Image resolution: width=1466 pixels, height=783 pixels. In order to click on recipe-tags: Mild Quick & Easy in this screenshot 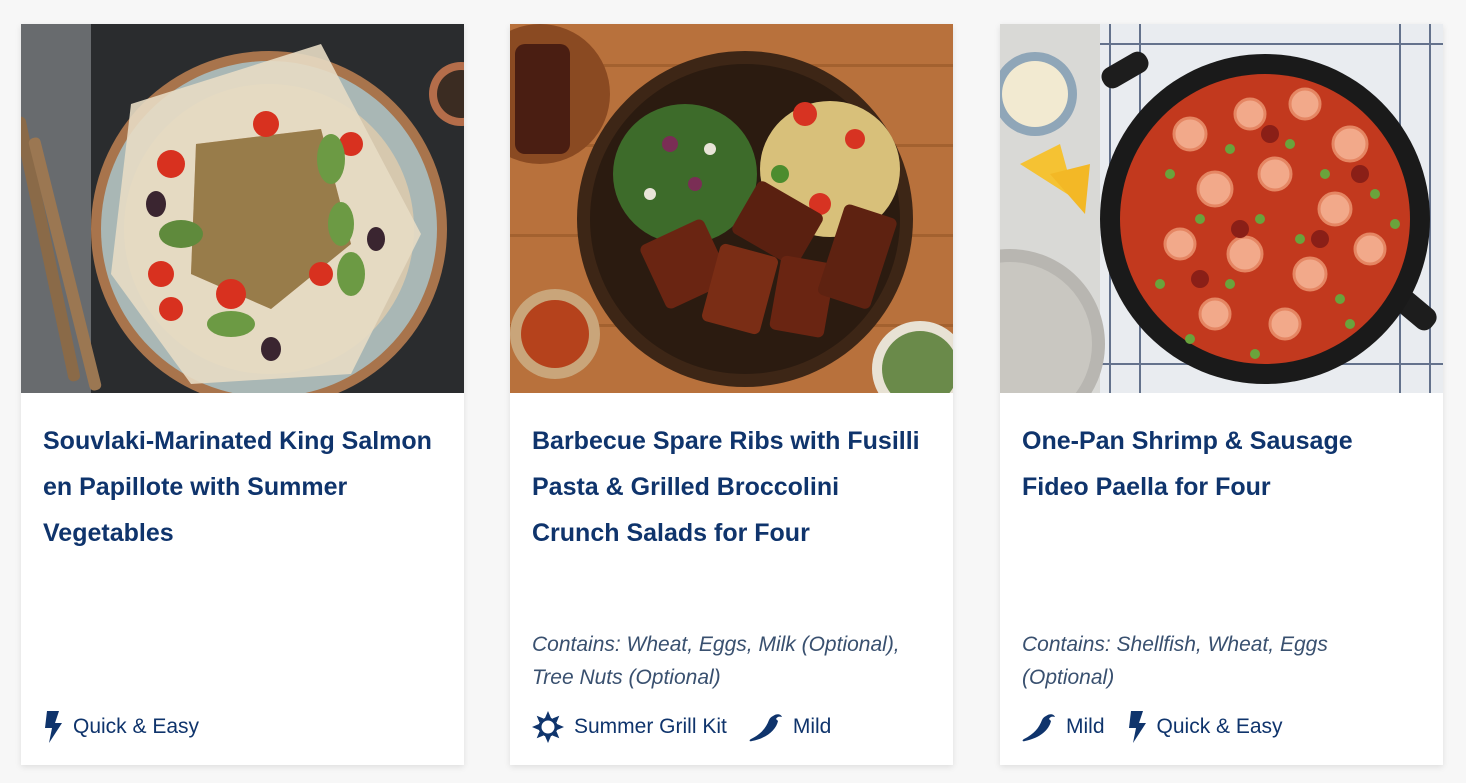, I will do `click(1163, 727)`.